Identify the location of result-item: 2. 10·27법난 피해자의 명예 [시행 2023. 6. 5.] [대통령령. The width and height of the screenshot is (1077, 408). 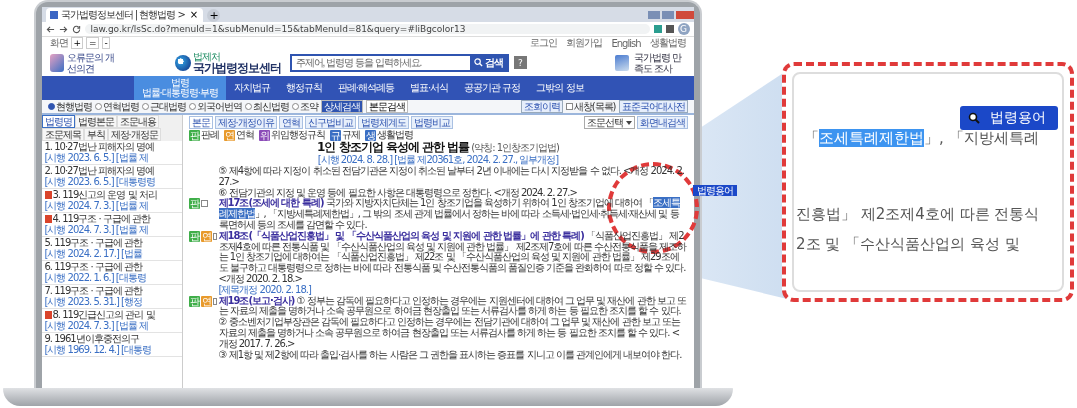
(111, 177).